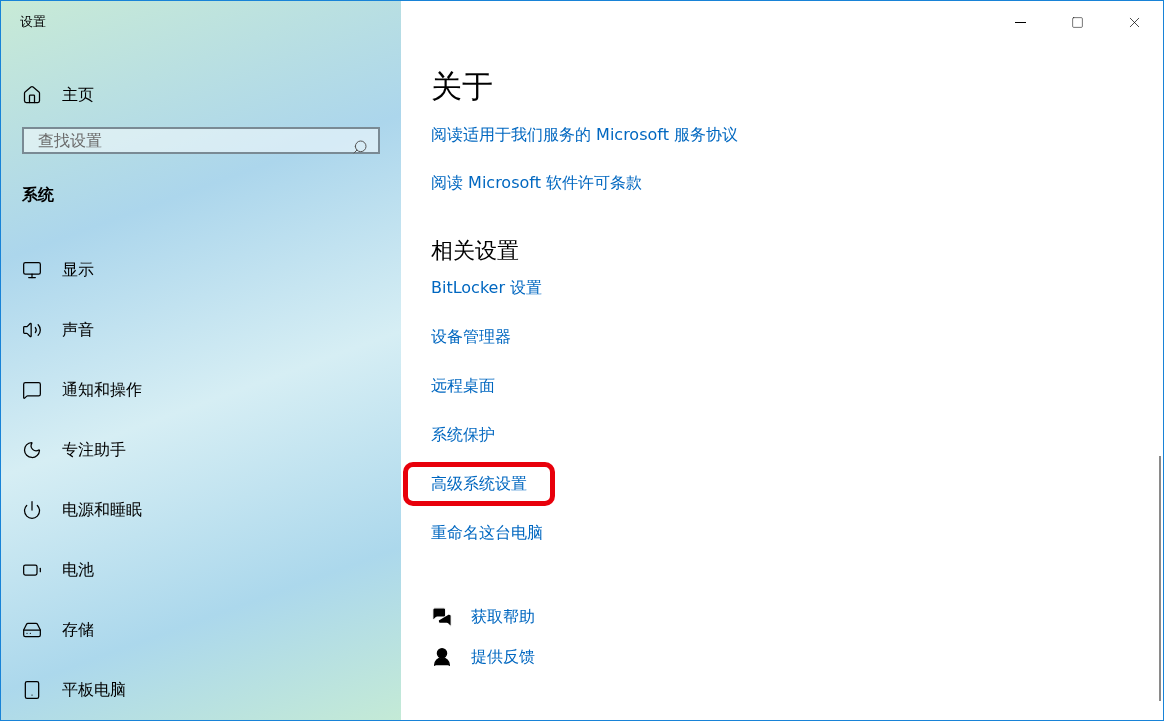  I want to click on link: 远程桌面, so click(463, 386).